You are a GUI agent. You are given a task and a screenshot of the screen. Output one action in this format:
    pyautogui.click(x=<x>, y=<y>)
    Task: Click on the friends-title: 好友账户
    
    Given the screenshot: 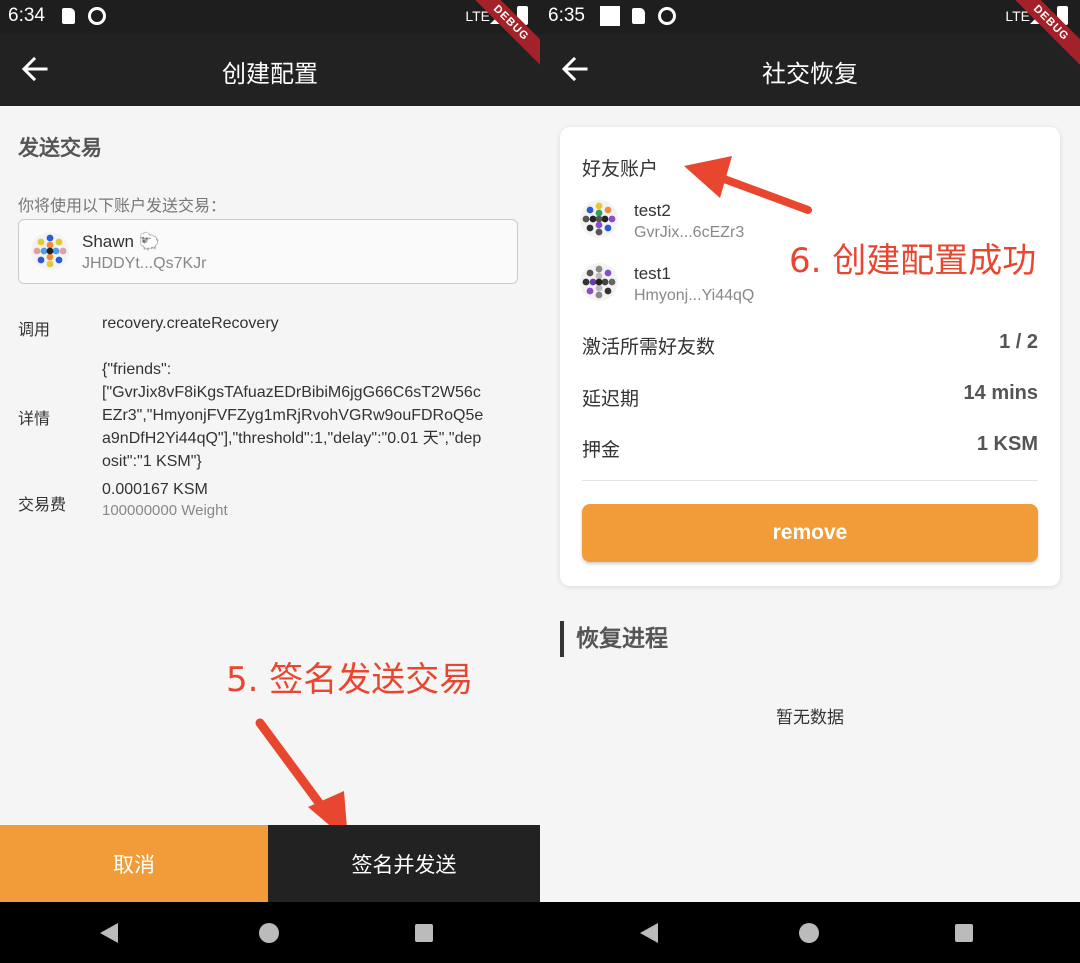 What is the action you would take?
    pyautogui.click(x=620, y=169)
    